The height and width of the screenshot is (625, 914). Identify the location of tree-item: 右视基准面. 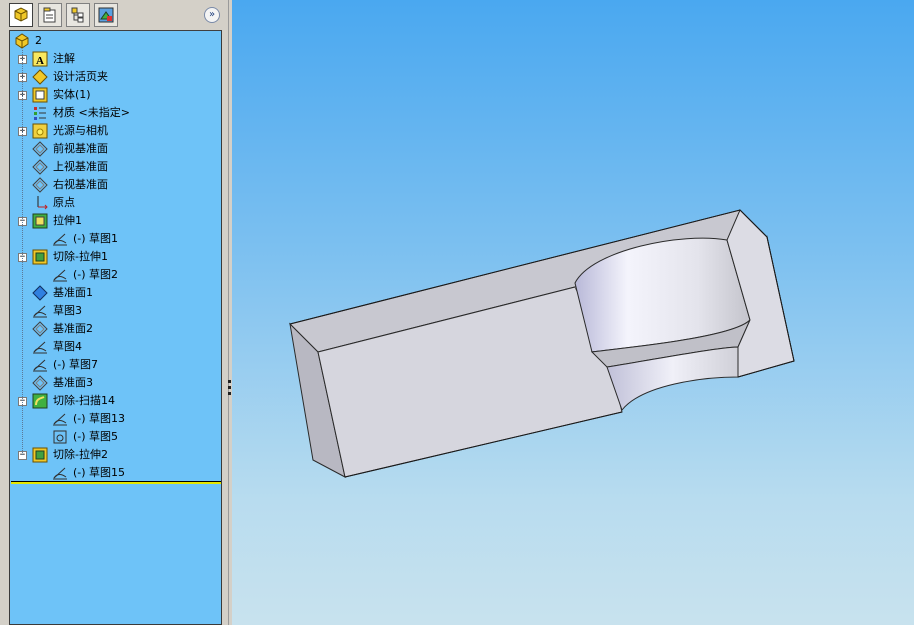
(115, 185).